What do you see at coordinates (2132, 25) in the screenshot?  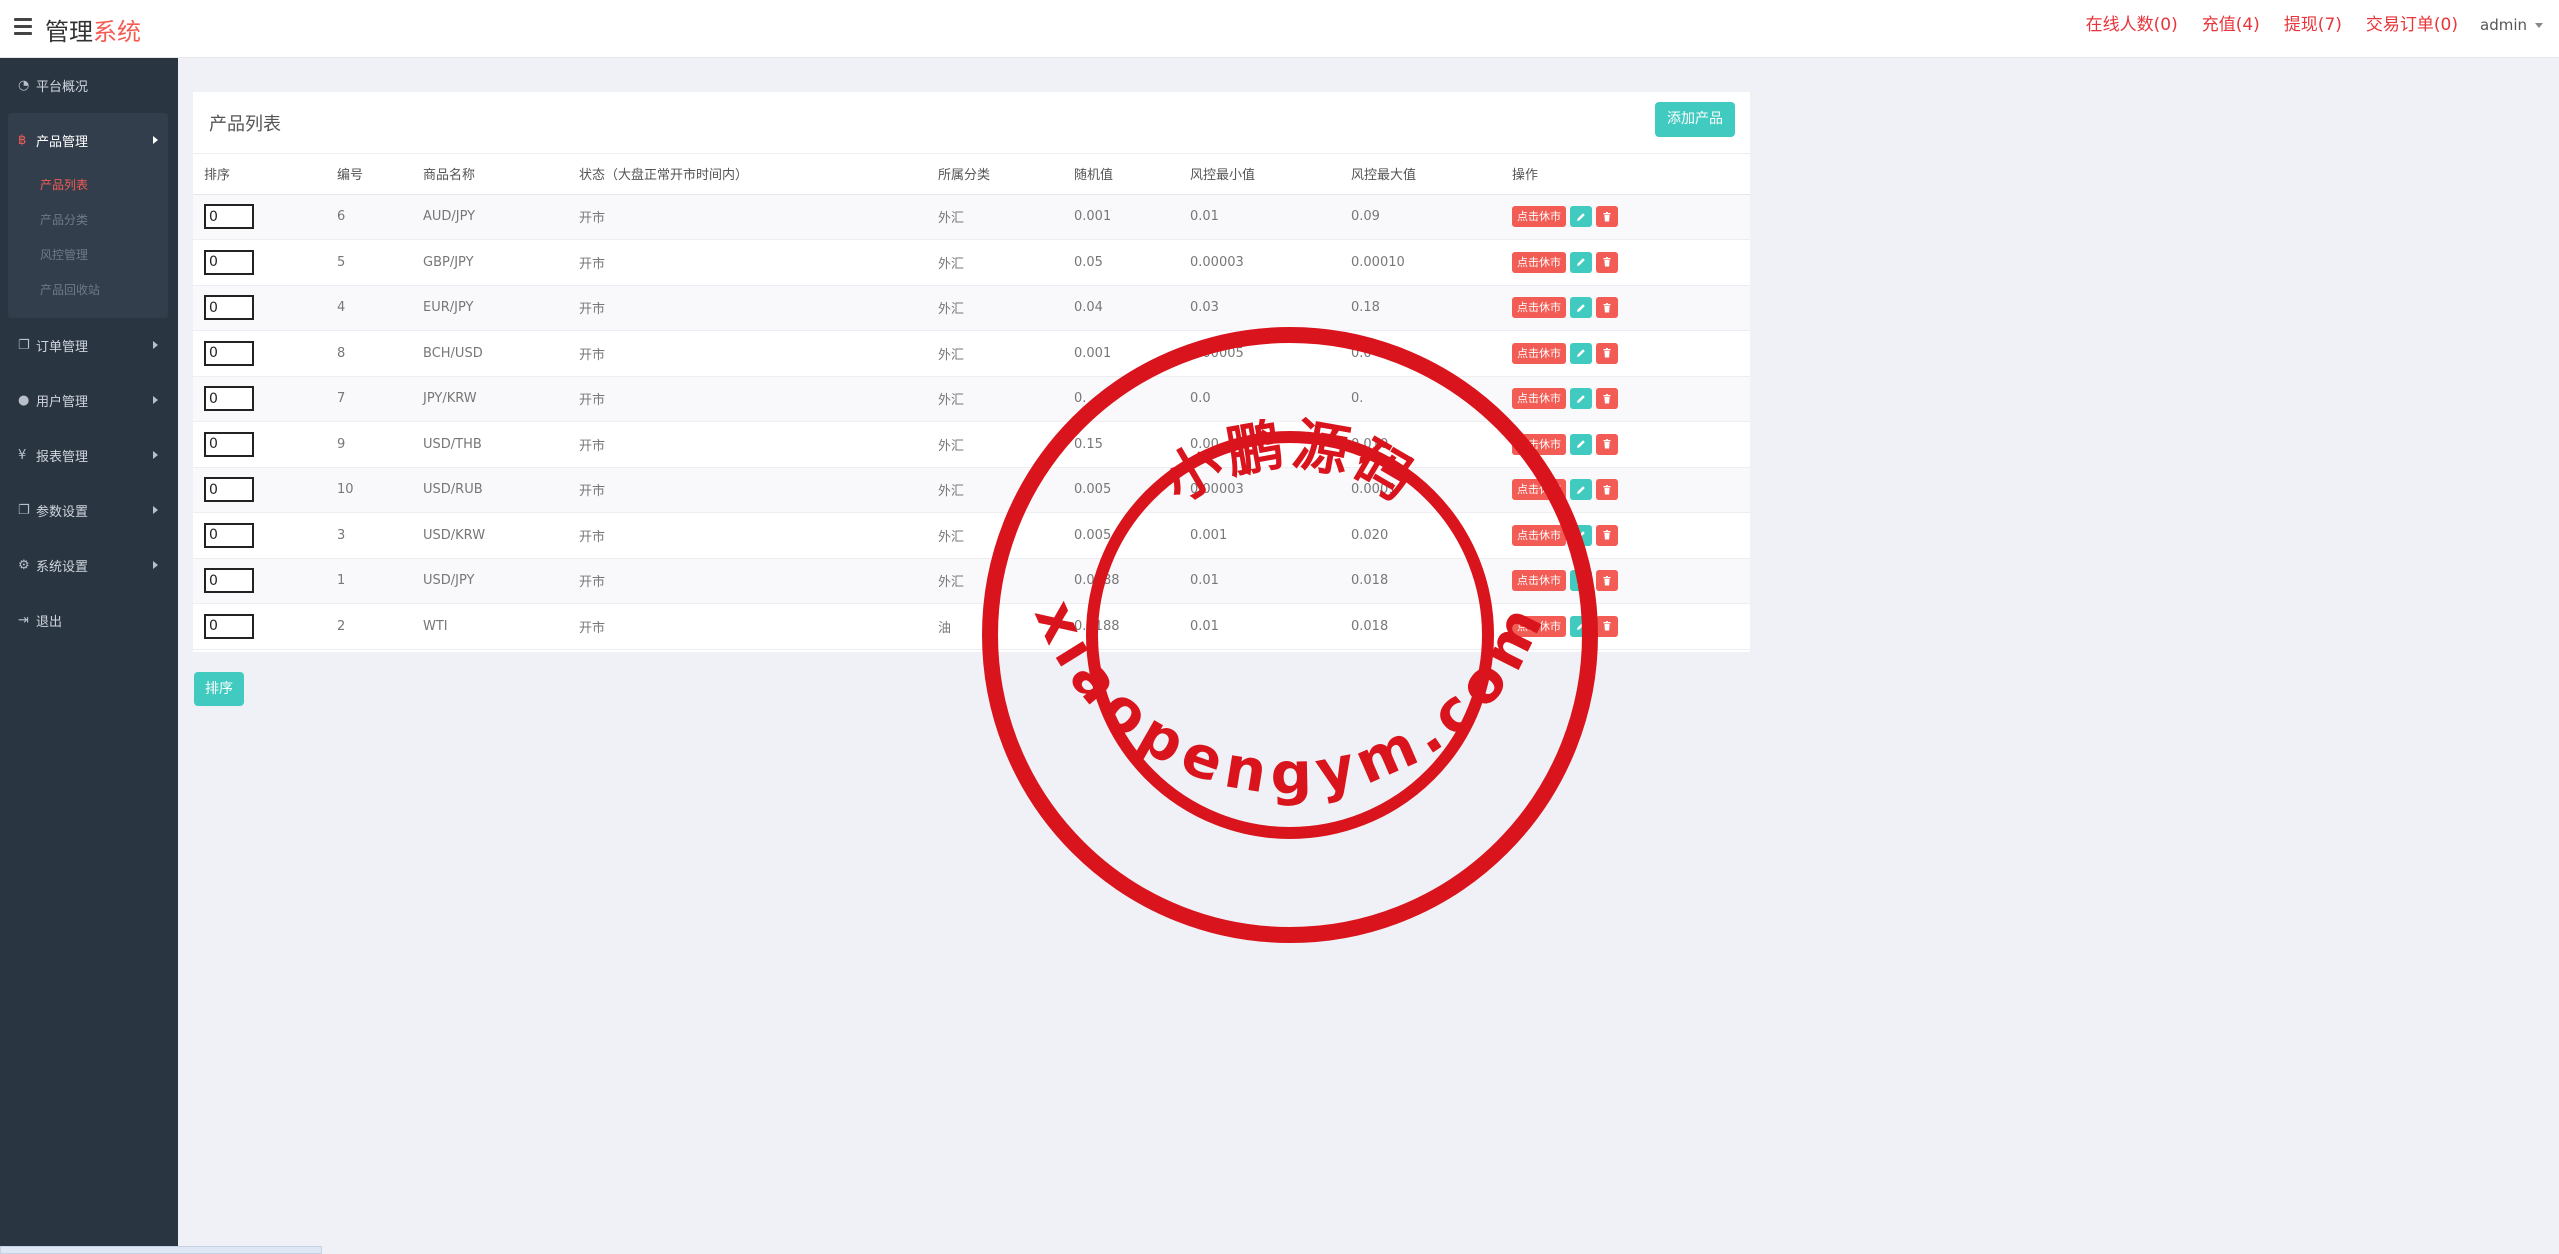 I see `online-users-link: 在线人数(0)` at bounding box center [2132, 25].